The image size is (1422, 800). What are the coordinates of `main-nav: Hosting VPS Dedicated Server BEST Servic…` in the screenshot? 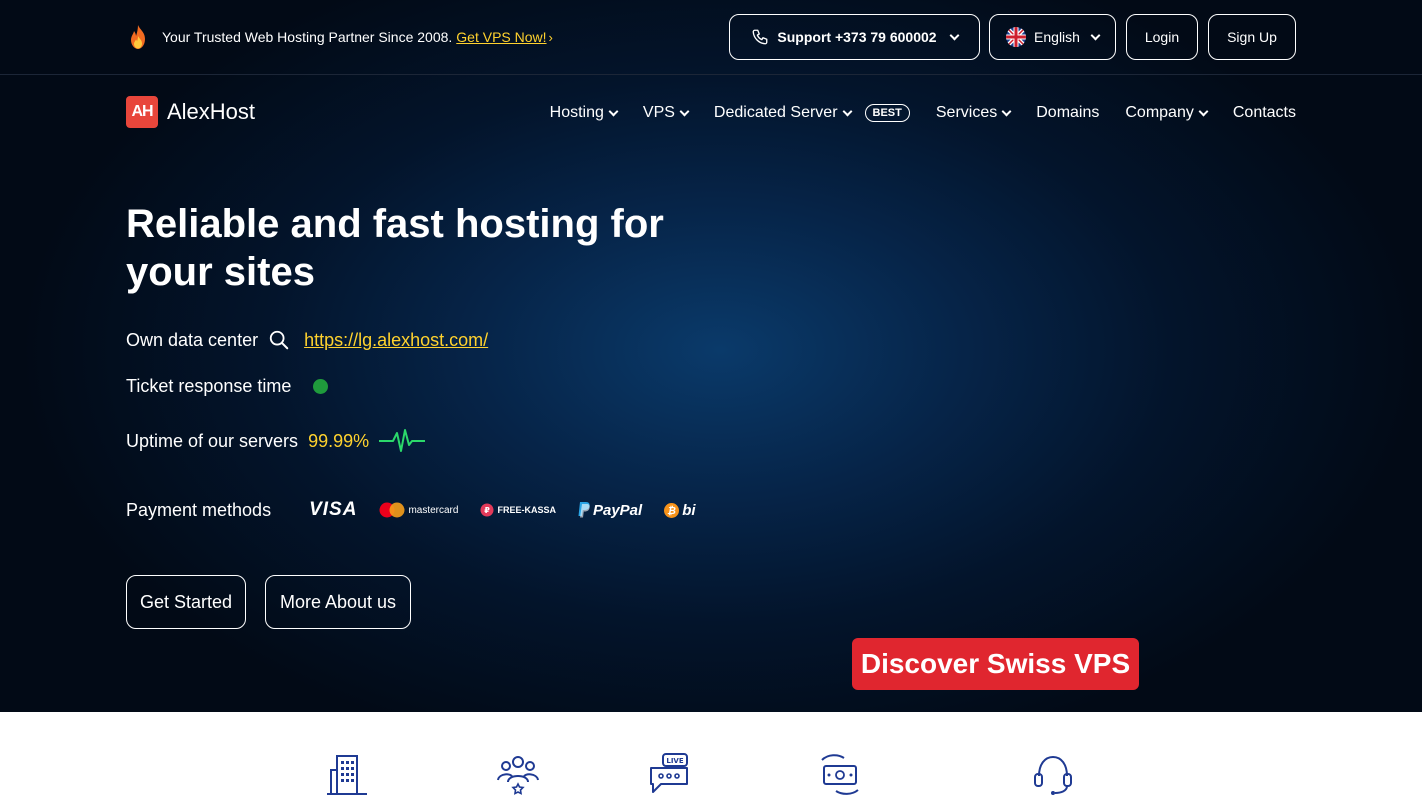 It's located at (923, 113).